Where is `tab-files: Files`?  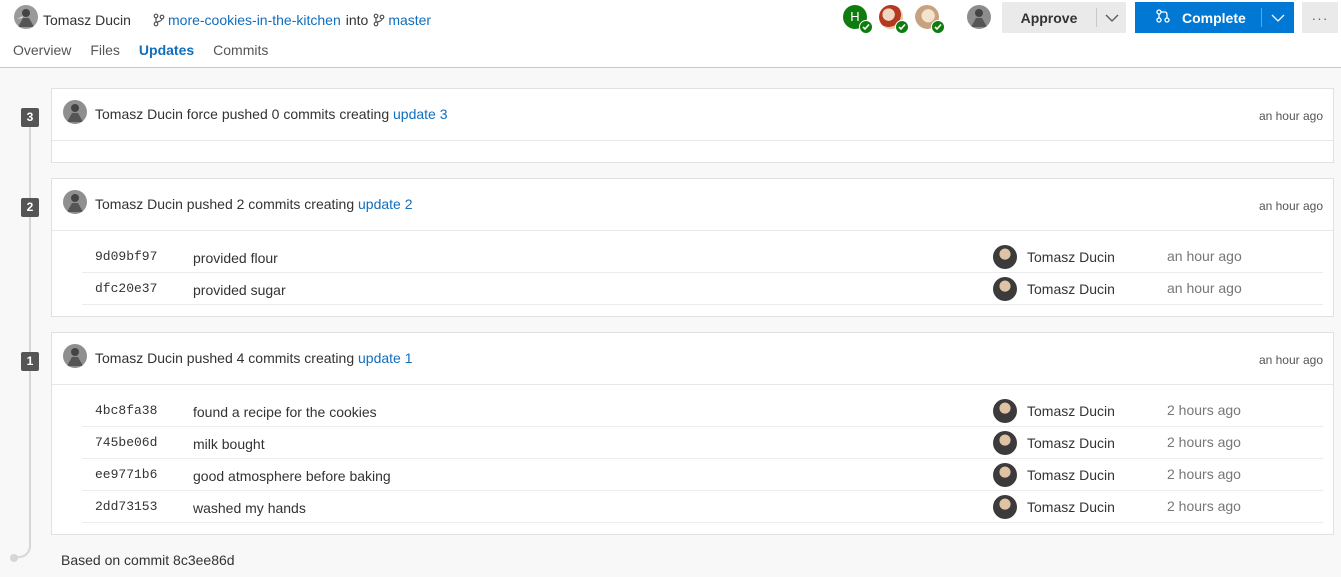 tab-files: Files is located at coordinates (105, 50).